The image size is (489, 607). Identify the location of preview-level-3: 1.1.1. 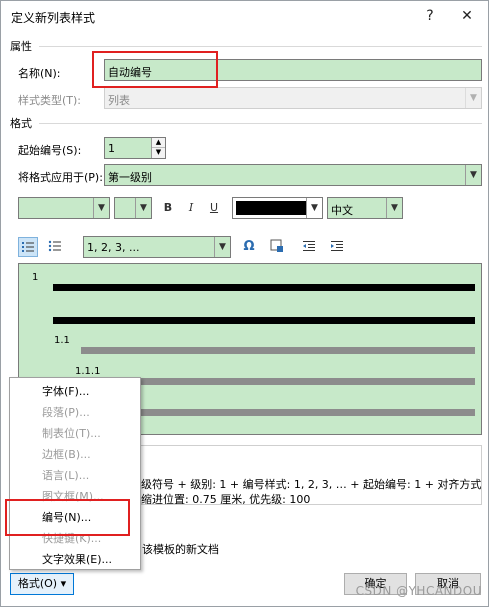
(88, 371).